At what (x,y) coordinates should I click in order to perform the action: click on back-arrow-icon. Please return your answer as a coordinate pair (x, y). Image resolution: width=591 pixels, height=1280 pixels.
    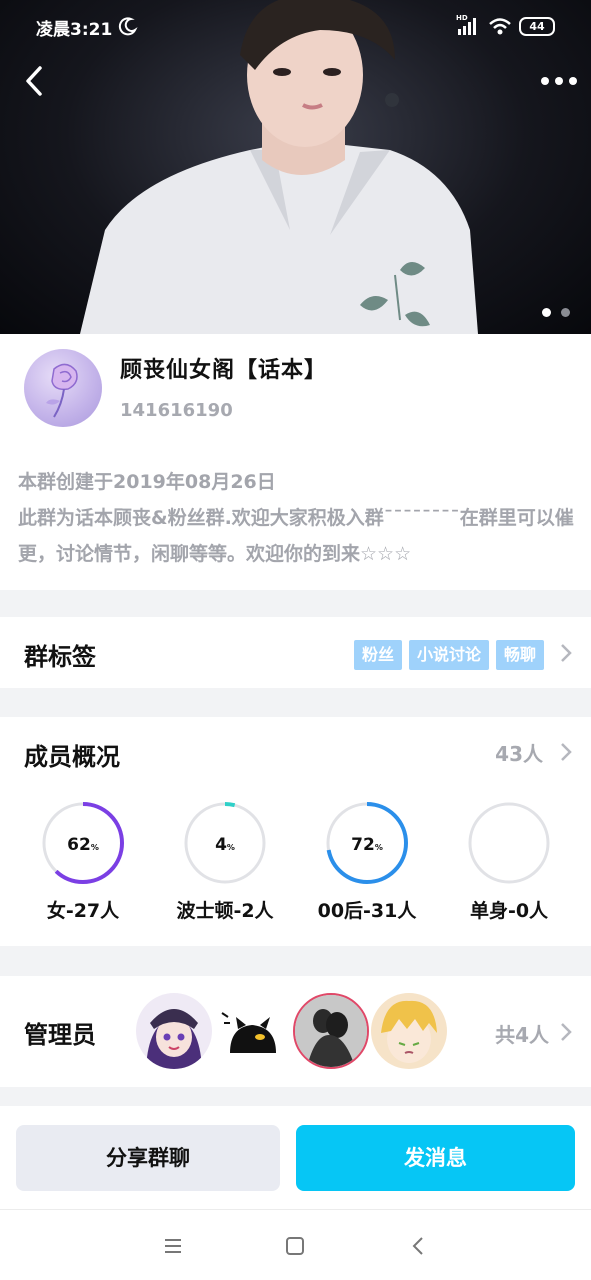
    Looking at the image, I should click on (35, 81).